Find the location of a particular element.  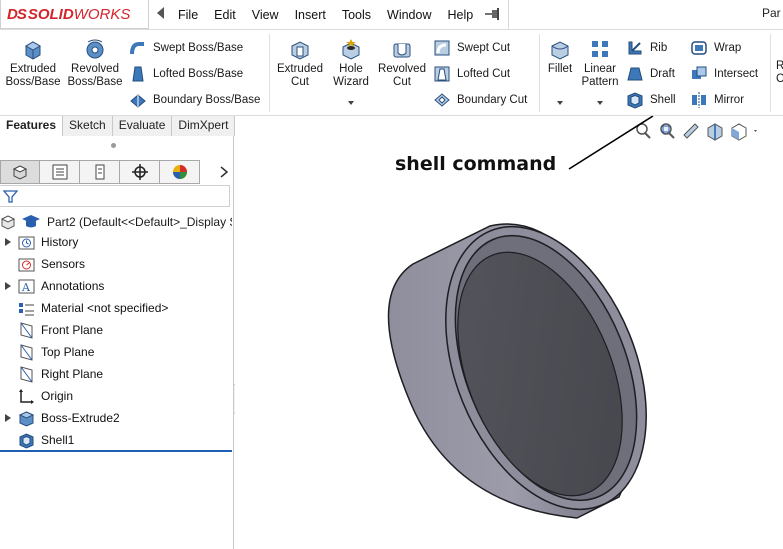

boundary-boss-icon is located at coordinates (138, 101).